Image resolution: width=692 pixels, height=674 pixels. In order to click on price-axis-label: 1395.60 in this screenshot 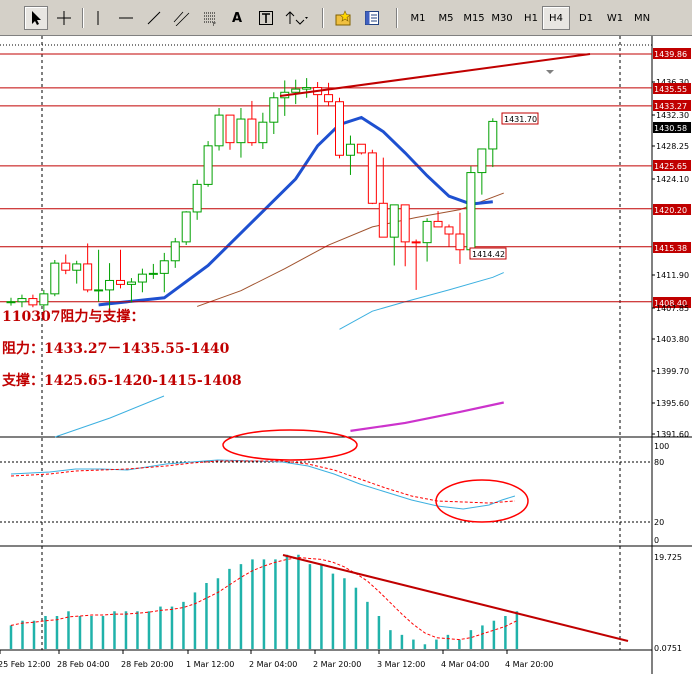, I will do `click(672, 403)`.